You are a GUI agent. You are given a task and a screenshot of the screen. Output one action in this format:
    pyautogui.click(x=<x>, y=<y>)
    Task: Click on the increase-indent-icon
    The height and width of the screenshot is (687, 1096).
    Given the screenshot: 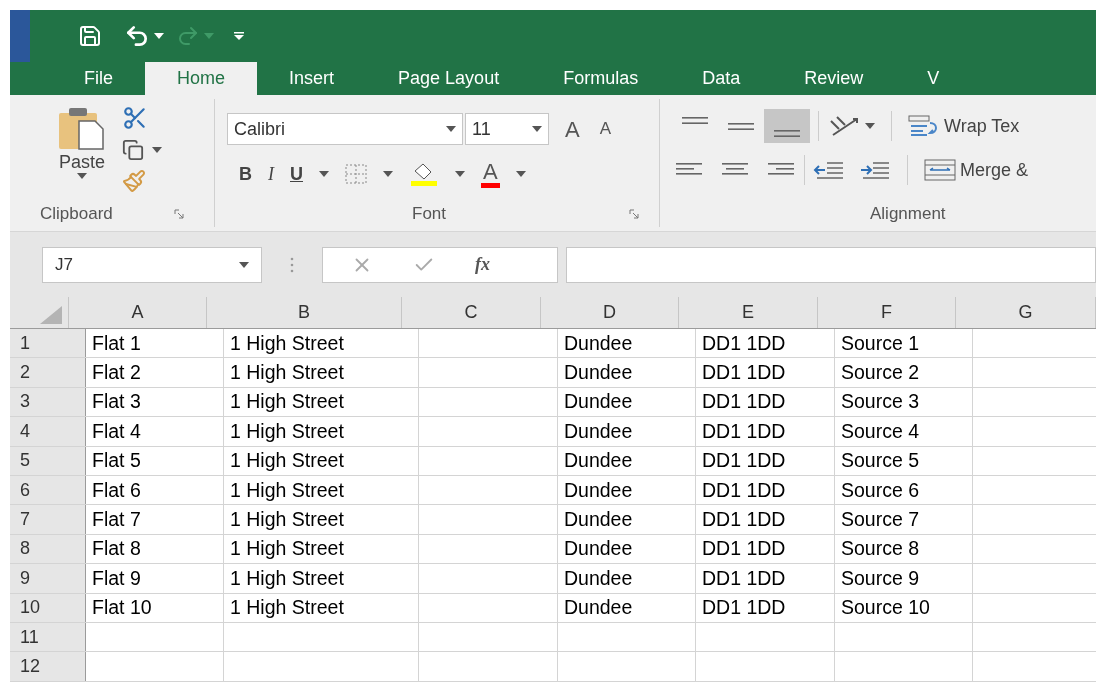 What is the action you would take?
    pyautogui.click(x=875, y=170)
    